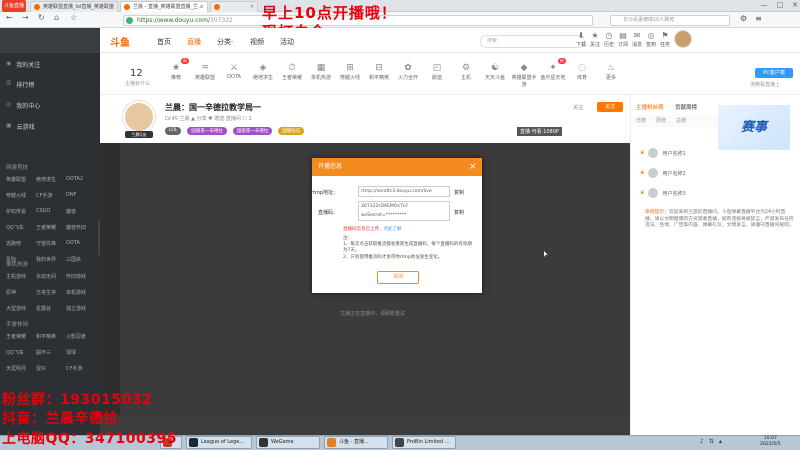 The image size is (800, 450). I want to click on subtab-week: 周榜, so click(661, 121).